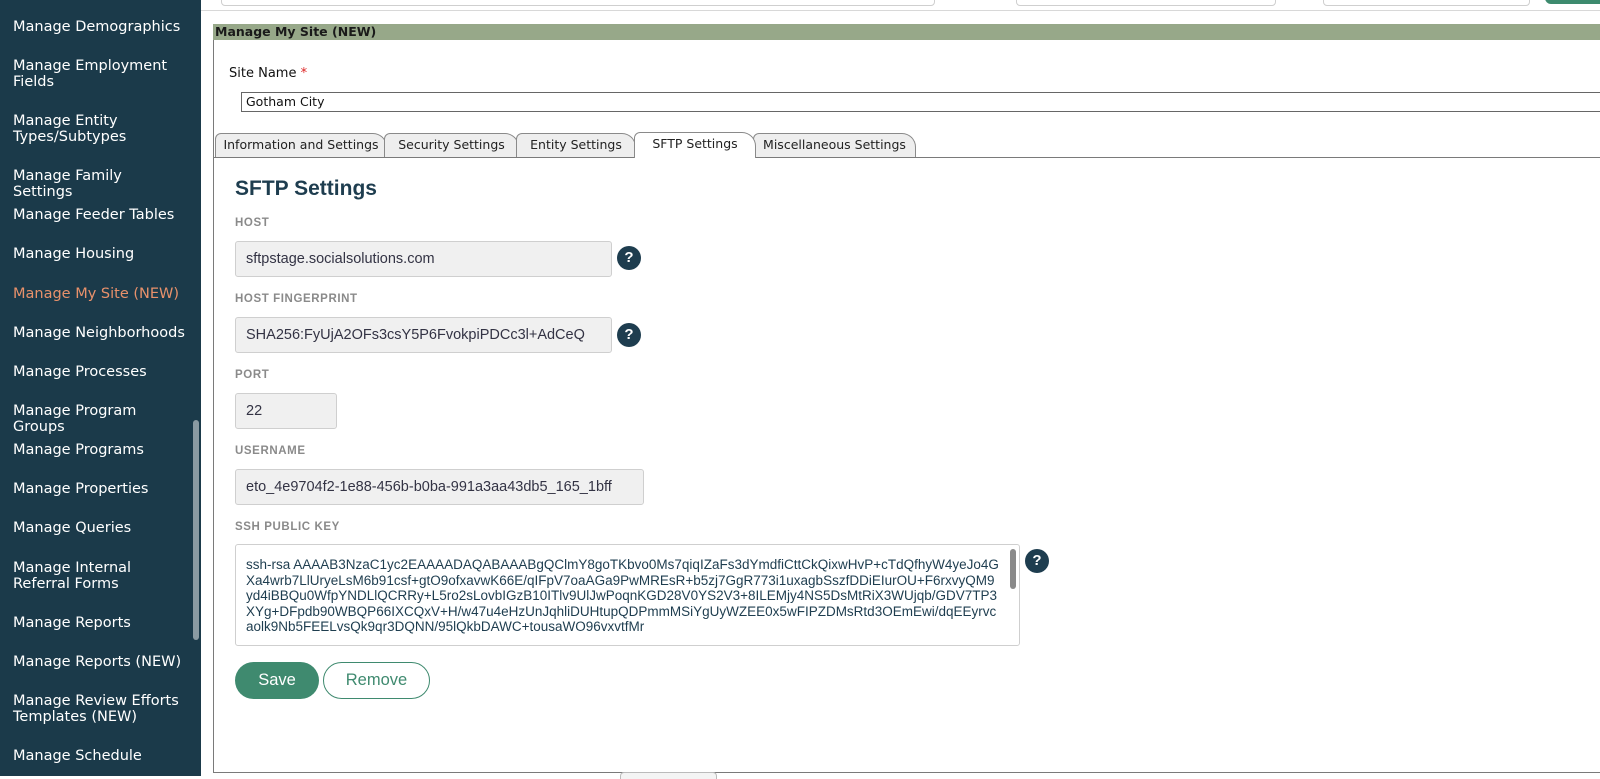  Describe the element at coordinates (296, 299) in the screenshot. I see `host-fingerprint-label: HOST FINGERPRINT` at that location.